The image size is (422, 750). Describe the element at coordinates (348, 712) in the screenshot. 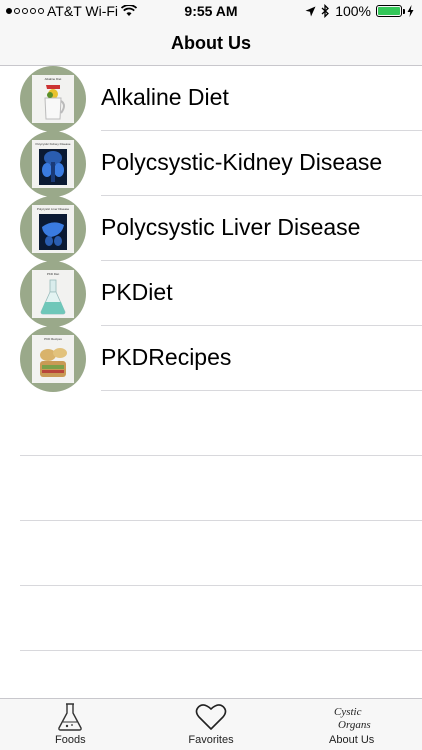

I see `logo-text-top: Cystic` at that location.